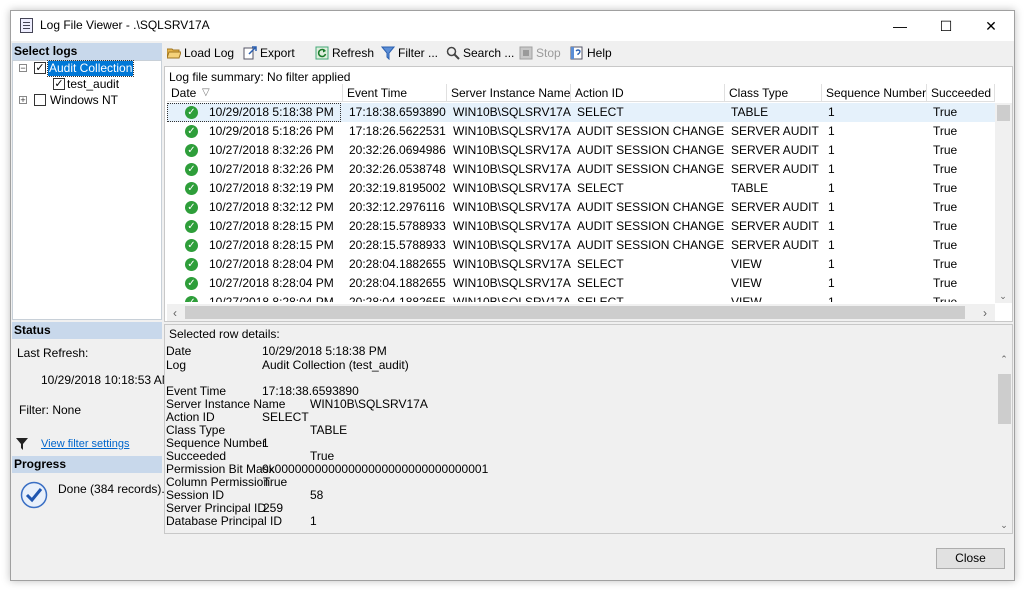 The height and width of the screenshot is (590, 1024). Describe the element at coordinates (397, 207) in the screenshot. I see `cell-event-time: 20:32:12.2976116` at that location.